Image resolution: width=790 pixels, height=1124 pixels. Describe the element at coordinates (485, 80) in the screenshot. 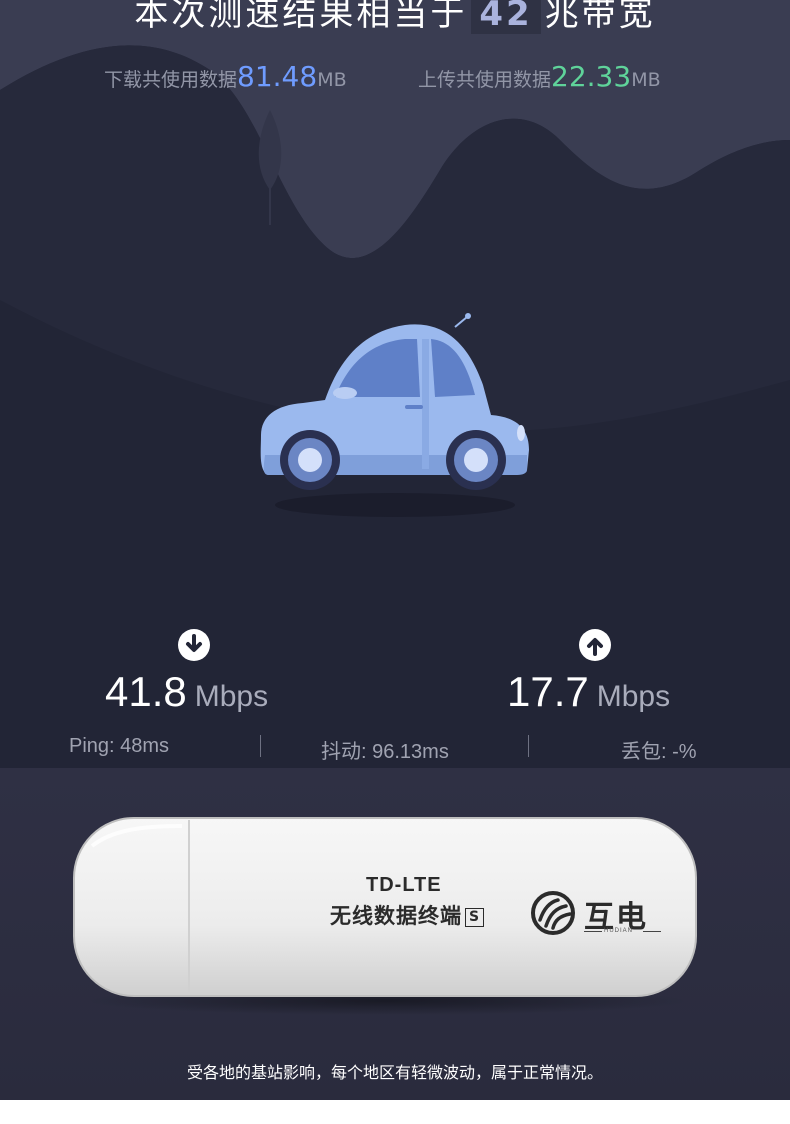

I see `upload-usage-label: 上传共使用数据` at that location.